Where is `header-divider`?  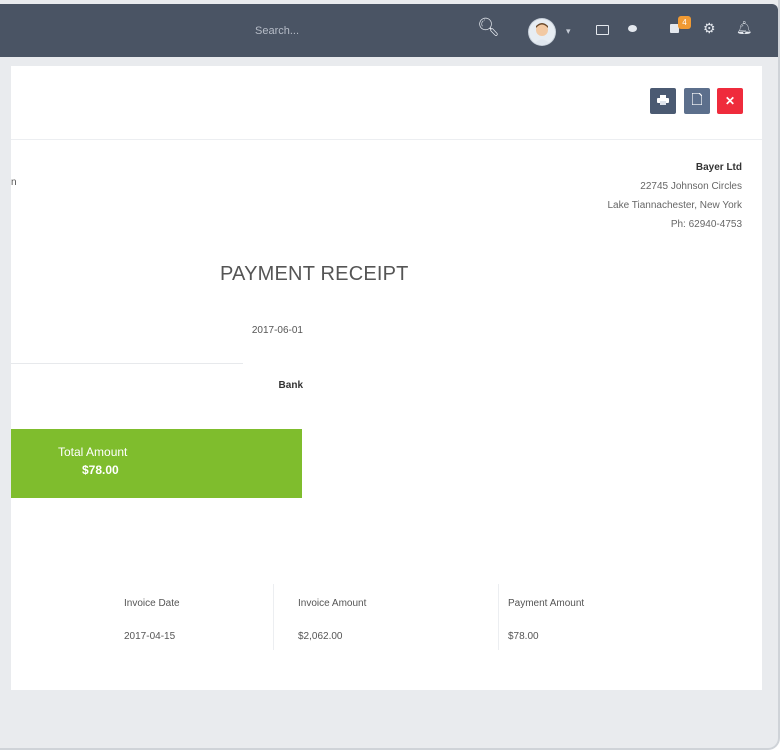
header-divider is located at coordinates (386, 139).